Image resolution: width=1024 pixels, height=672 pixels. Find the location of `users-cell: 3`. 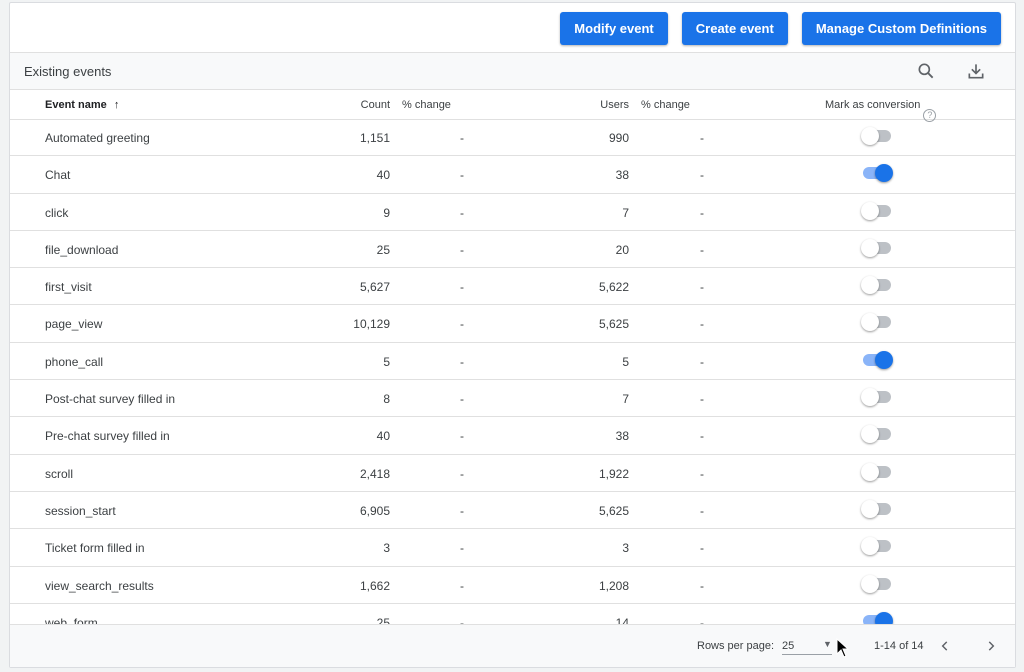

users-cell: 3 is located at coordinates (625, 548).